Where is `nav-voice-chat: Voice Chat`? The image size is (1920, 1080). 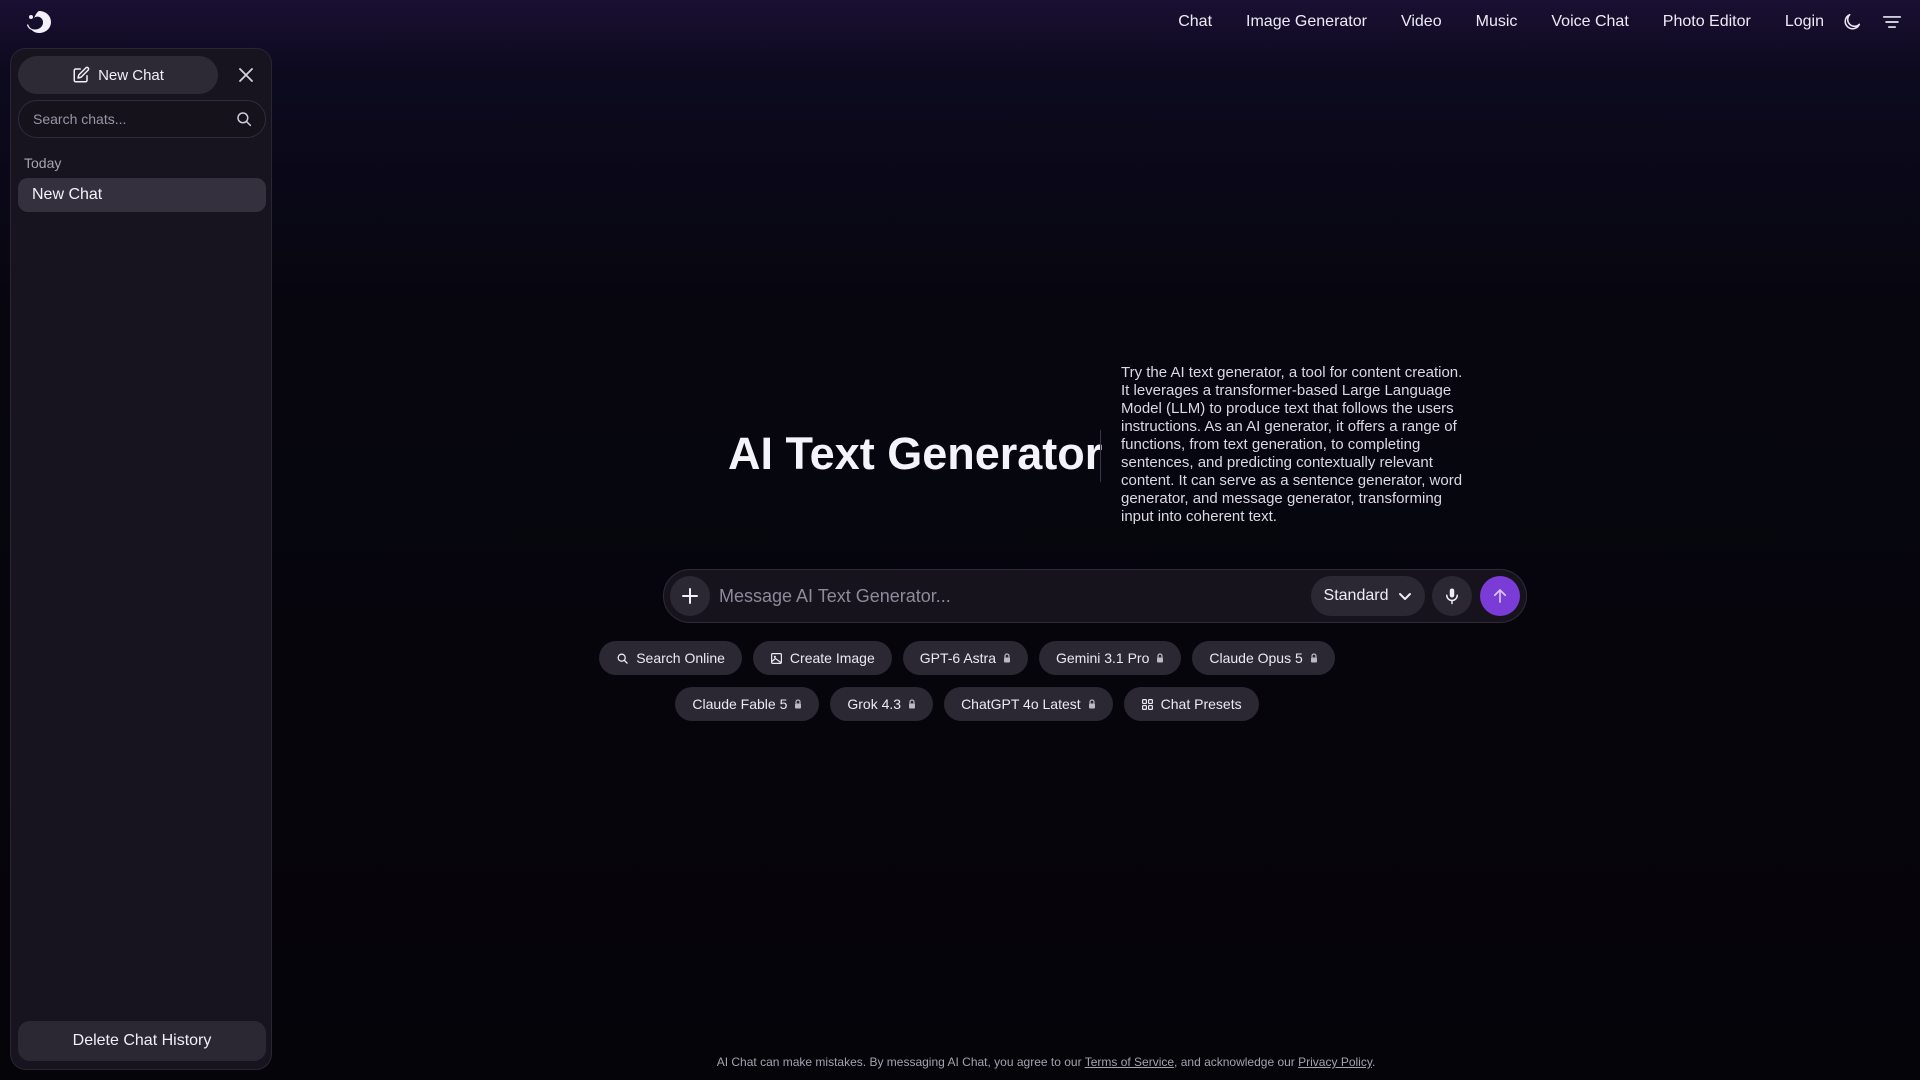 nav-voice-chat: Voice Chat is located at coordinates (1589, 22).